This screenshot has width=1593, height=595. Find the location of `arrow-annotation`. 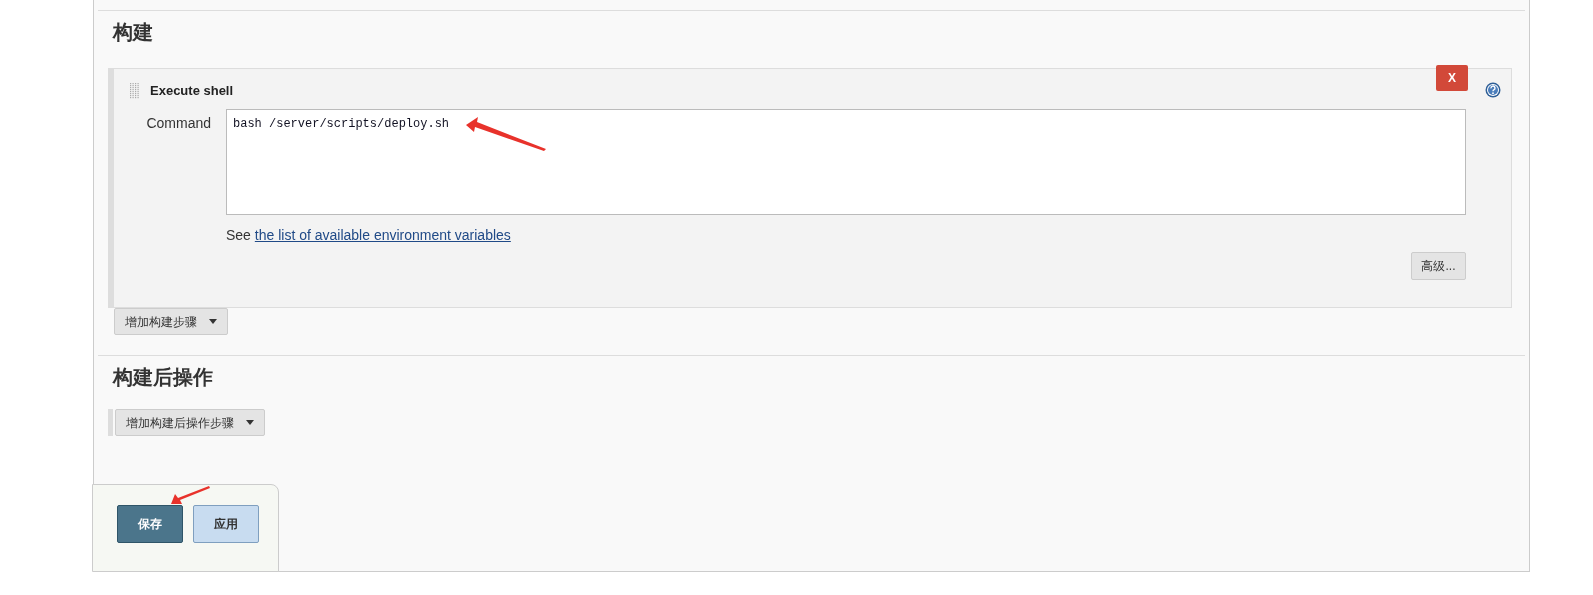

arrow-annotation is located at coordinates (191, 496).